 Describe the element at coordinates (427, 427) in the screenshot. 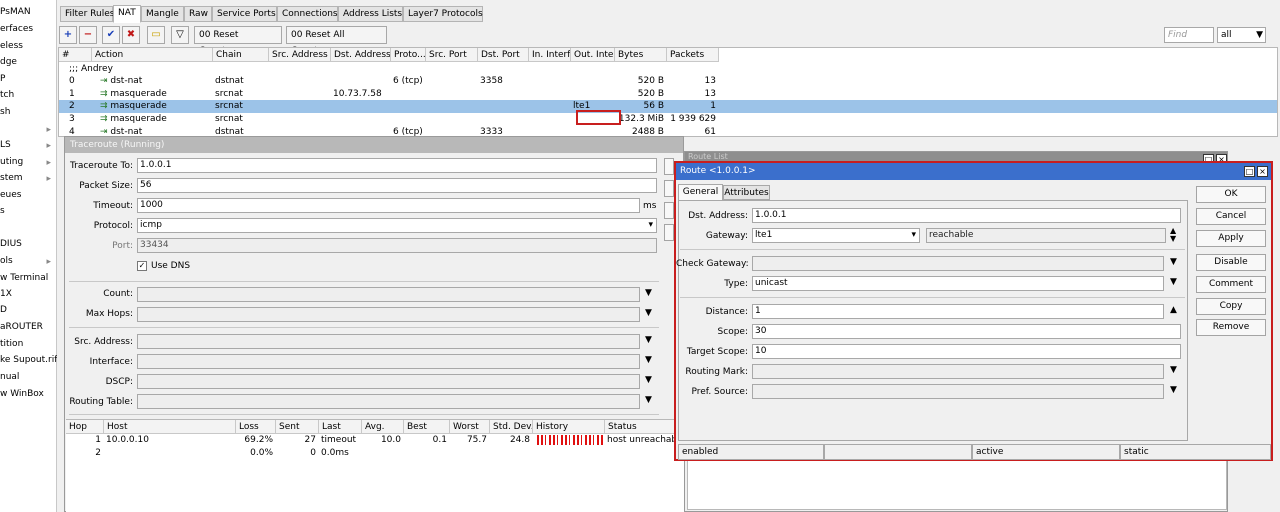

I see `column-header: Best` at that location.